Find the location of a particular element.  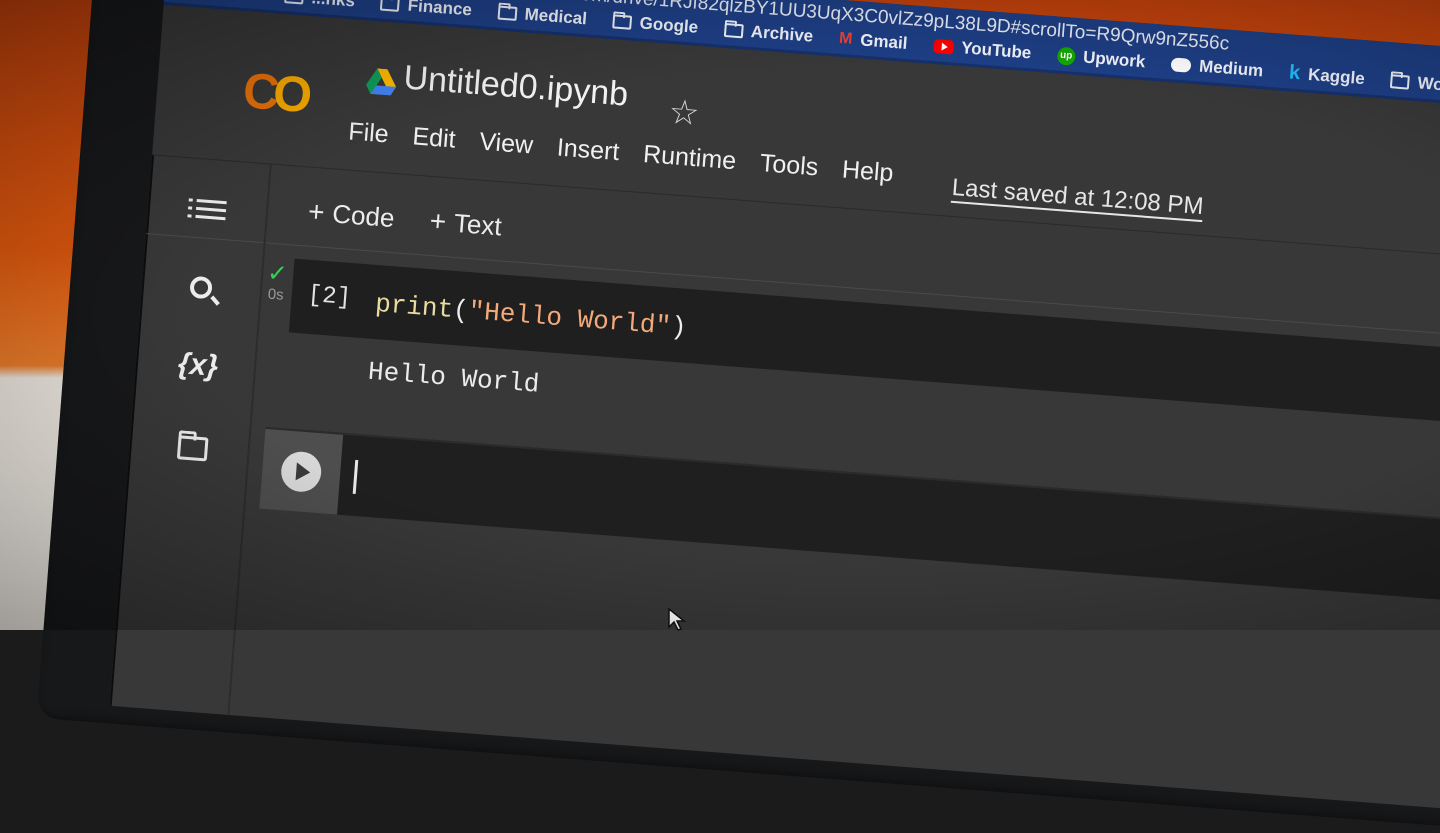

search-icon is located at coordinates (201, 287).